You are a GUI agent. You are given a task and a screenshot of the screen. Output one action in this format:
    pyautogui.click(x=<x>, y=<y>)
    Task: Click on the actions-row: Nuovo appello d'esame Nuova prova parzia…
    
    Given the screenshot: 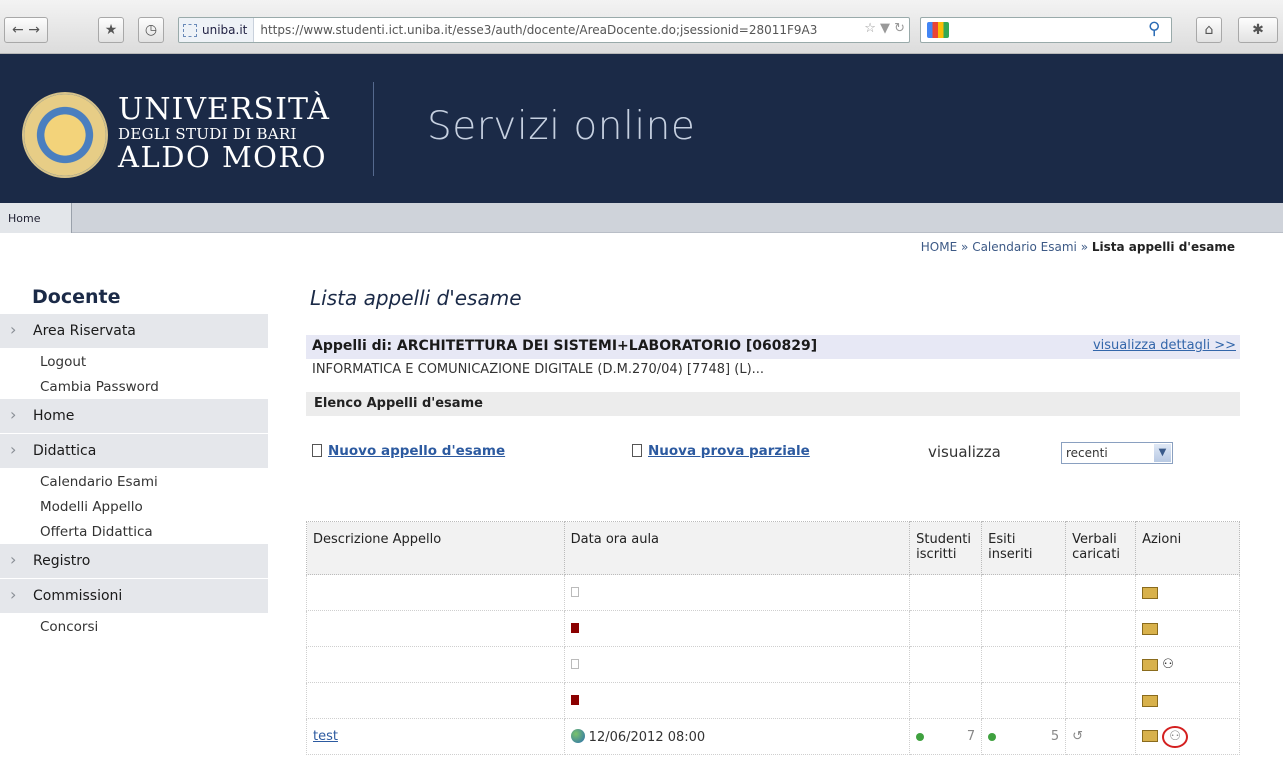 What is the action you would take?
    pyautogui.click(x=773, y=450)
    